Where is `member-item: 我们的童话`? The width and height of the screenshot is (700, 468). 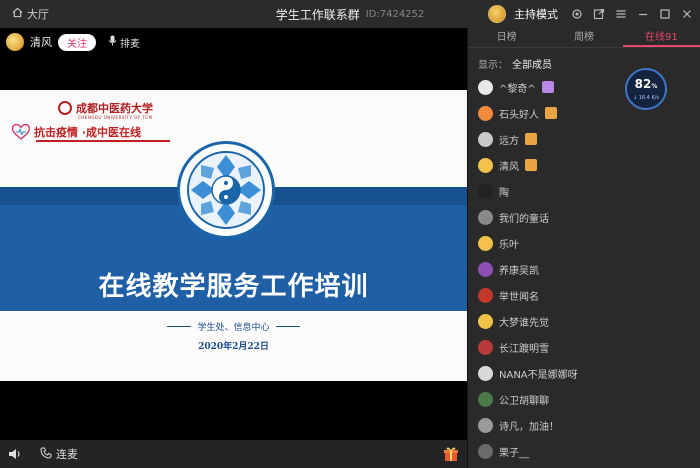 member-item: 我们的童话 is located at coordinates (584, 217).